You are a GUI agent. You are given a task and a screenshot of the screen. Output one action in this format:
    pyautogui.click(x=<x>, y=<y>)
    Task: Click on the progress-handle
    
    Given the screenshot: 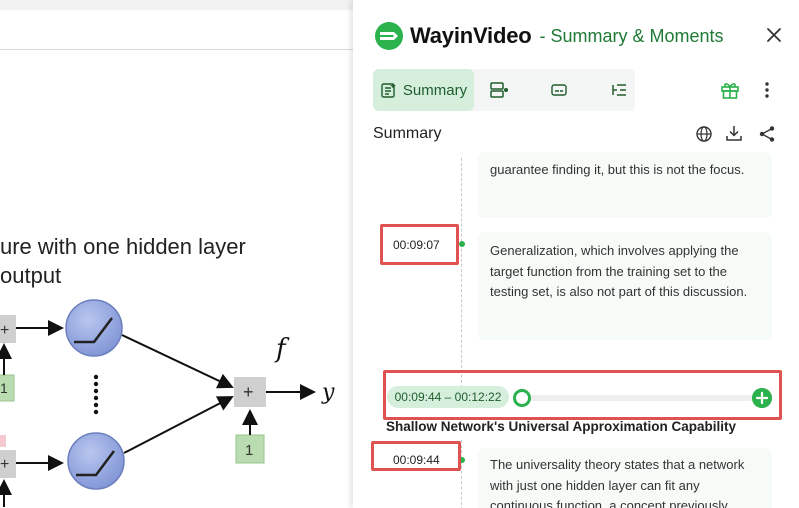 What is the action you would take?
    pyautogui.click(x=522, y=398)
    